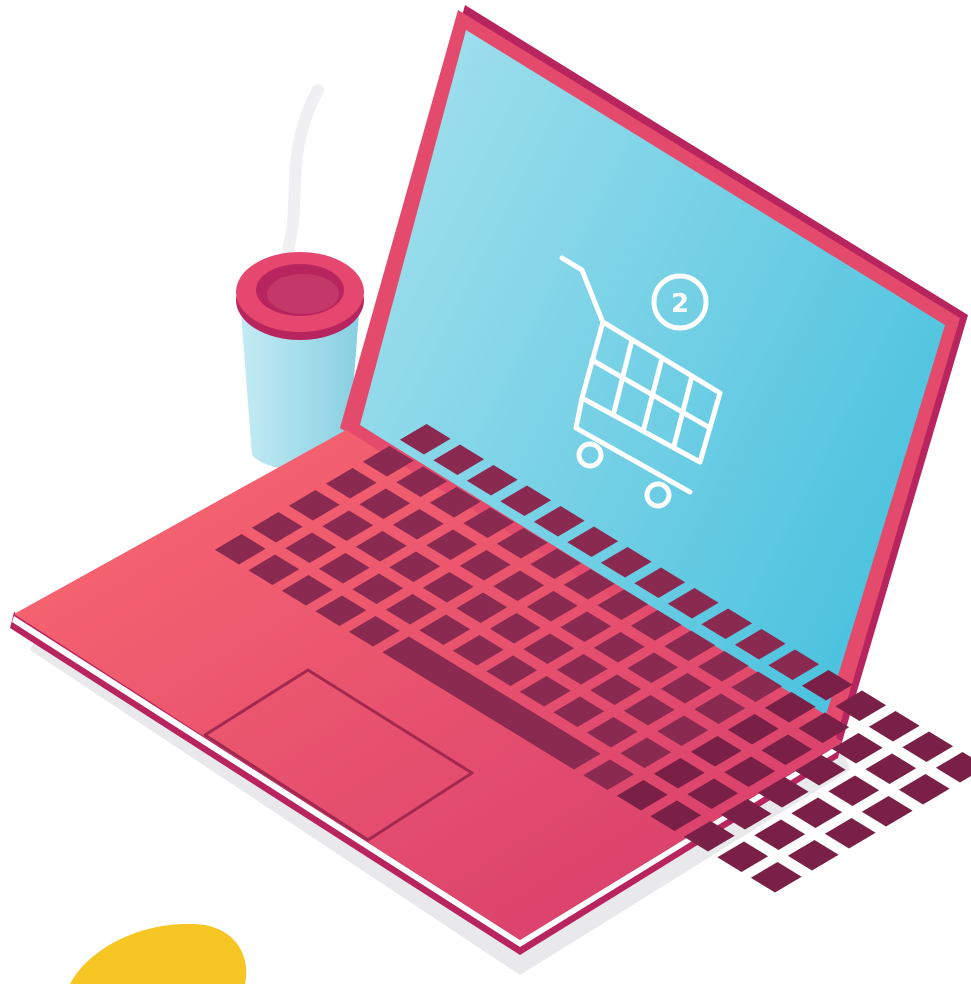 This screenshot has width=971, height=984. I want to click on yellow-blob, so click(158, 953).